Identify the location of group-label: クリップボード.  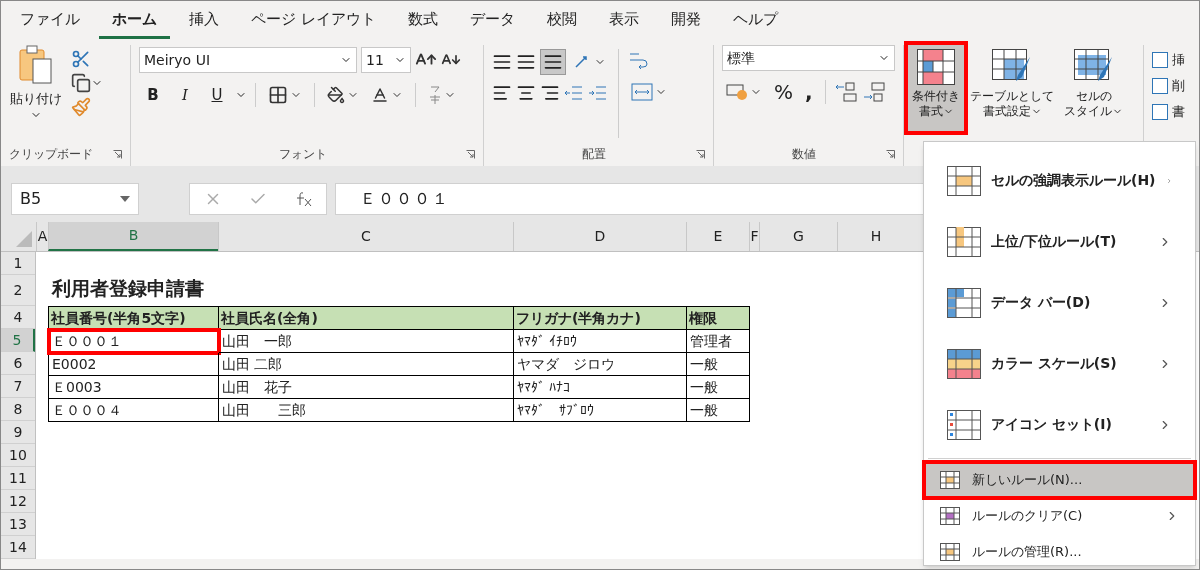
(51, 154).